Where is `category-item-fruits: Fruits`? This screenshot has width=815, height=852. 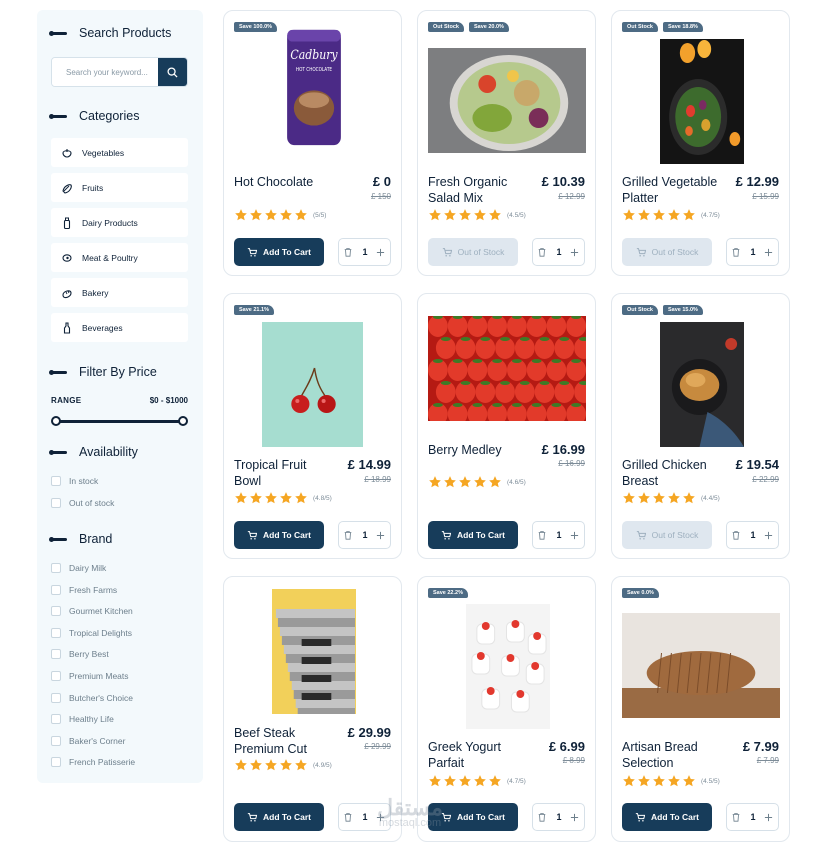
category-item-fruits: Fruits is located at coordinates (119, 187).